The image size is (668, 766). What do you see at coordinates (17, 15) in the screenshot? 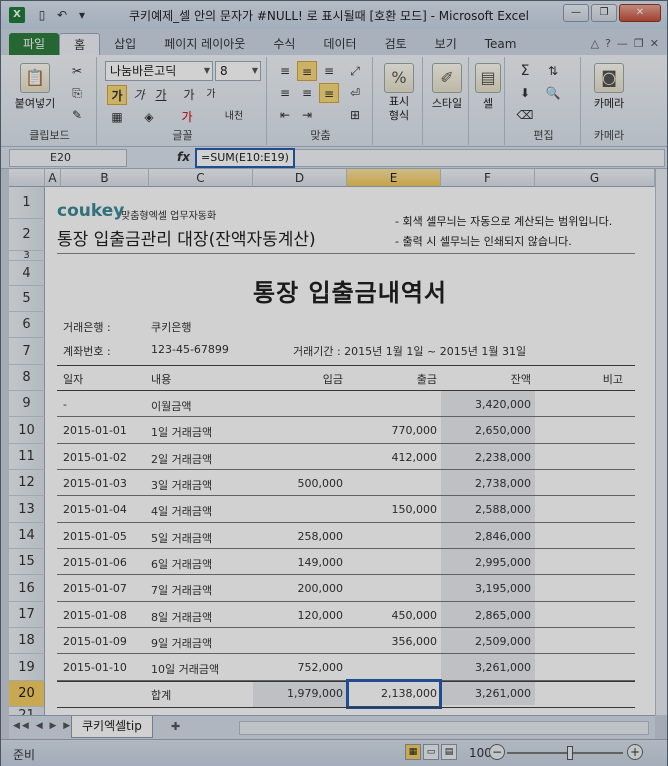
I see `excel-logo-icon: X` at bounding box center [17, 15].